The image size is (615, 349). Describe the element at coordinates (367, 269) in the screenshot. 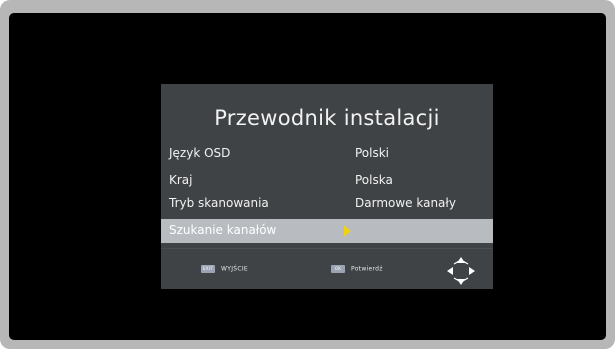

I see `ok-hint-label: Potwierdź` at that location.